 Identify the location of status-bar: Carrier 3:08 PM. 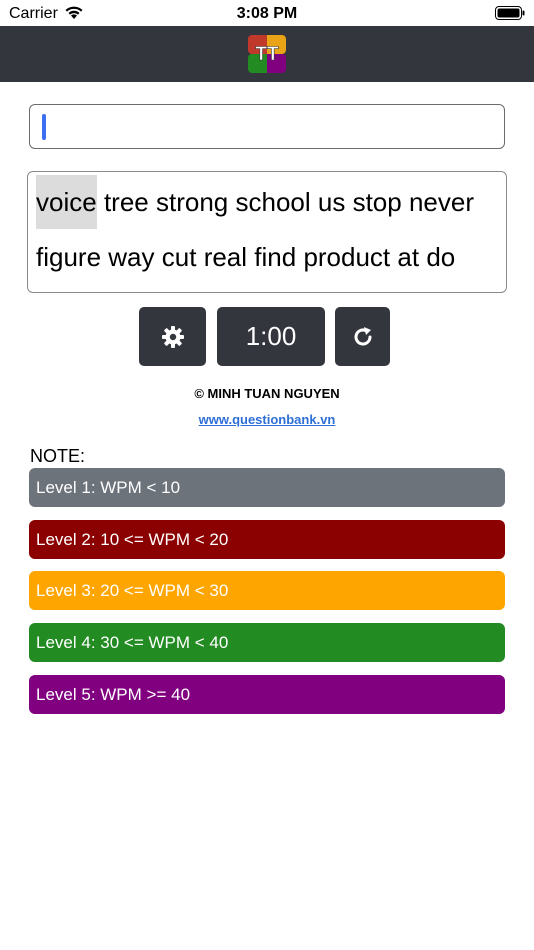
(267, 13).